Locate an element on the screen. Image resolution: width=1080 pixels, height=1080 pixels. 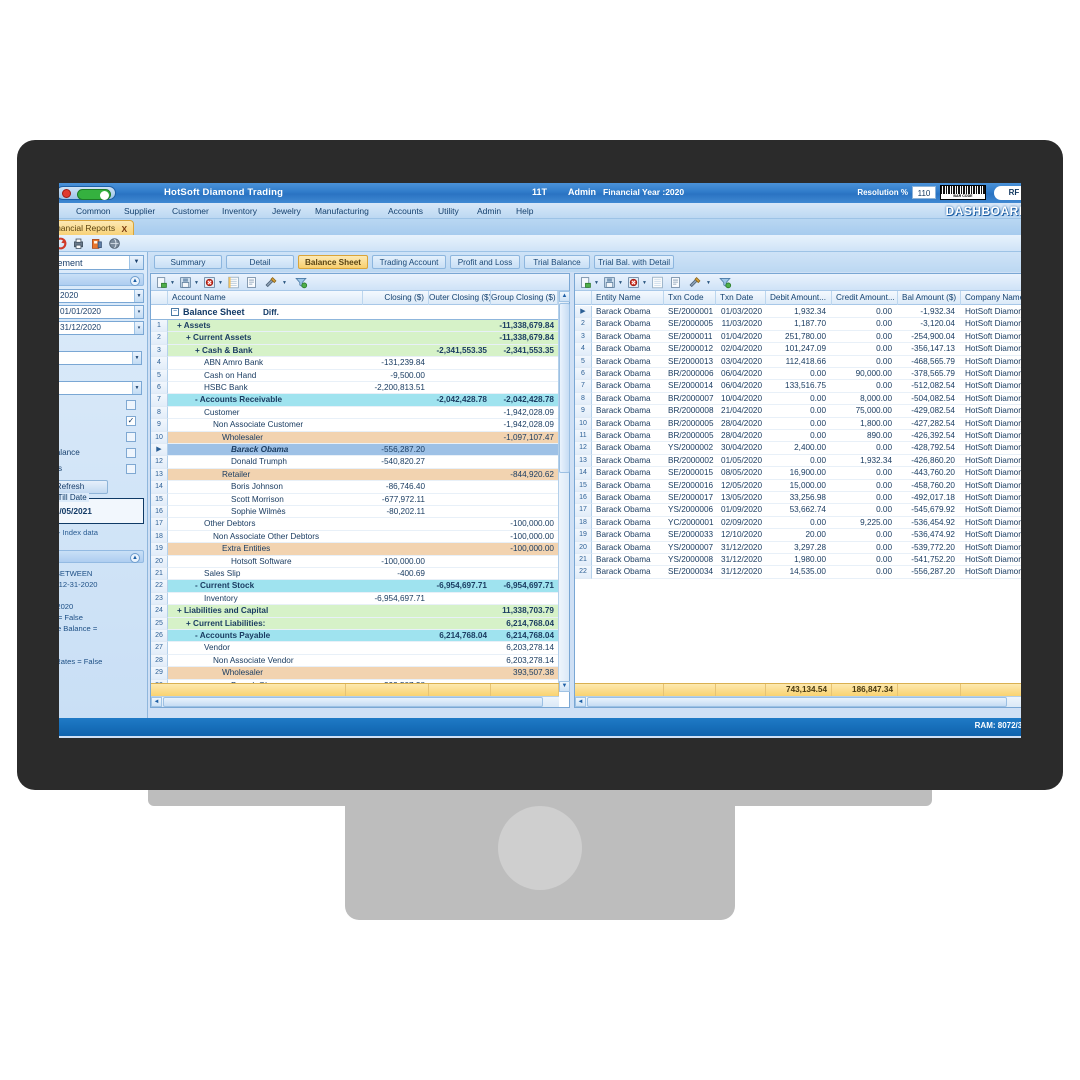
col-bal-amount: Bal Amount ($) is located at coordinates (929, 298).